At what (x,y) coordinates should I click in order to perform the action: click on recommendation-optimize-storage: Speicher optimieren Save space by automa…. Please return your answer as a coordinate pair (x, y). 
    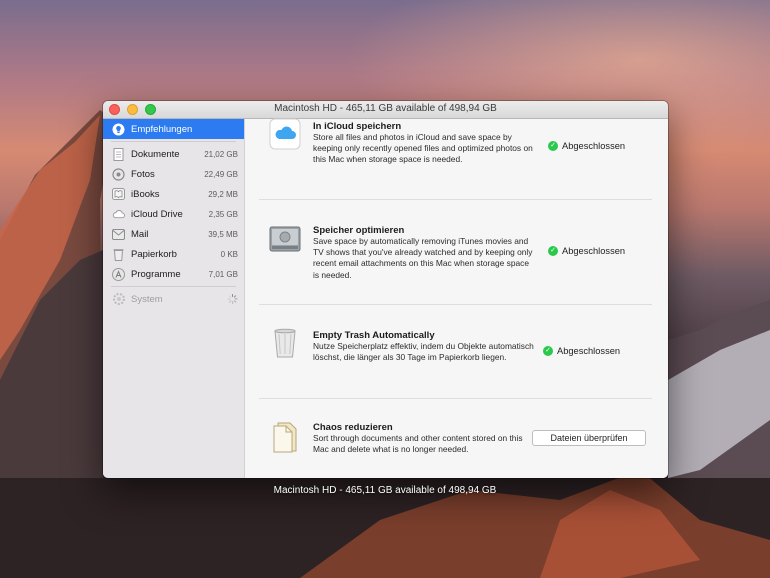
    Looking at the image, I should click on (456, 254).